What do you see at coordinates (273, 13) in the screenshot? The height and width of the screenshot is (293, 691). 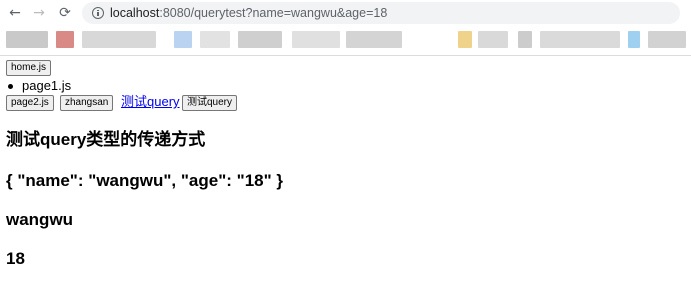 I see `url-path: :8080/querytest?name=wangwu&age=18` at bounding box center [273, 13].